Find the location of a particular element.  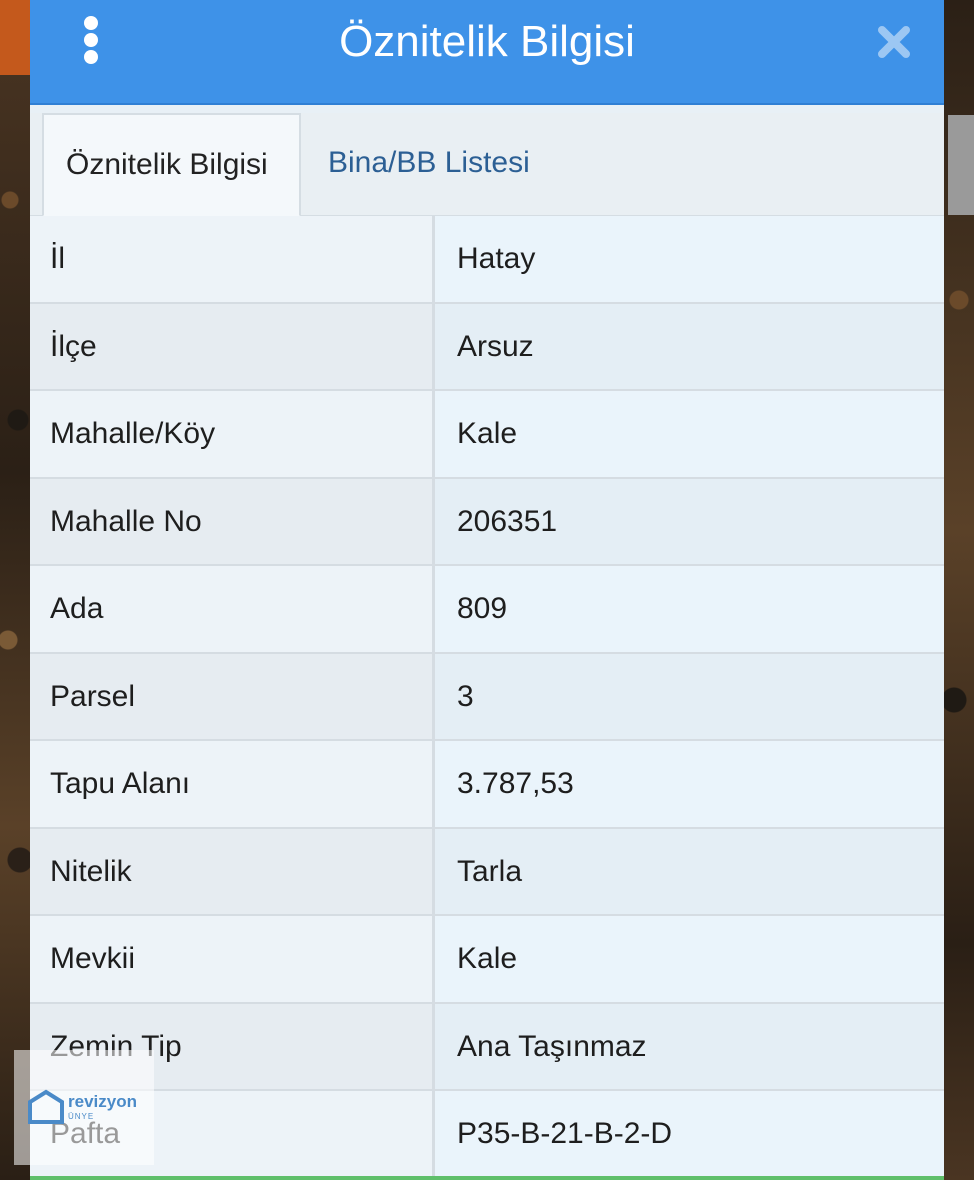

table-row: Pafta P35-B-21-B-2-D is located at coordinates (487, 1135).